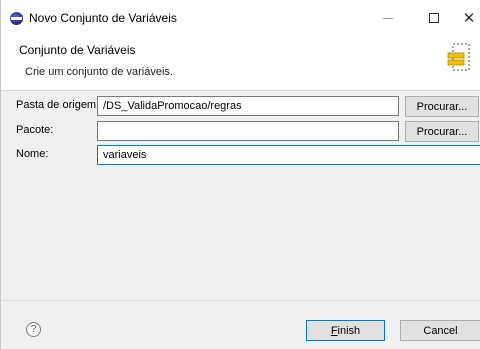  I want to click on minimize-button, so click(388, 18).